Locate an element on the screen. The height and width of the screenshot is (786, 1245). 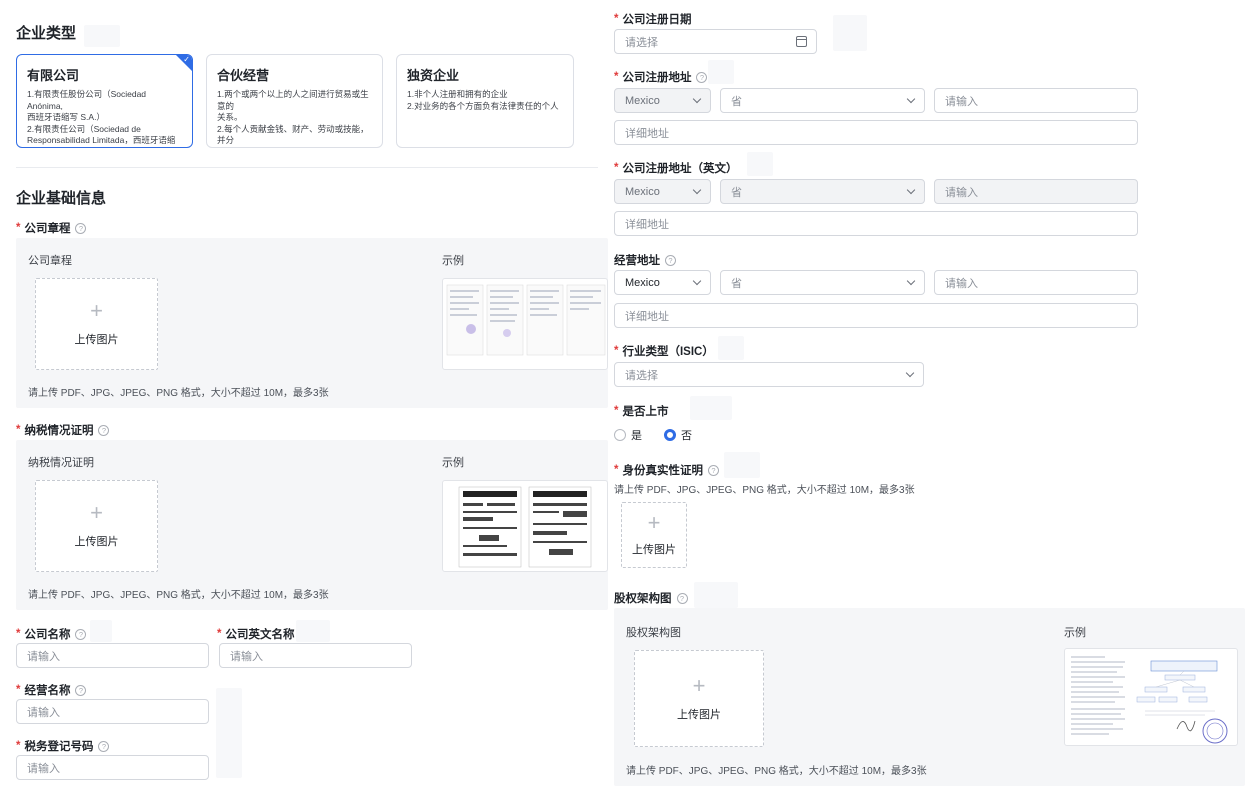
reg-country-select: Mexico is located at coordinates (662, 100).